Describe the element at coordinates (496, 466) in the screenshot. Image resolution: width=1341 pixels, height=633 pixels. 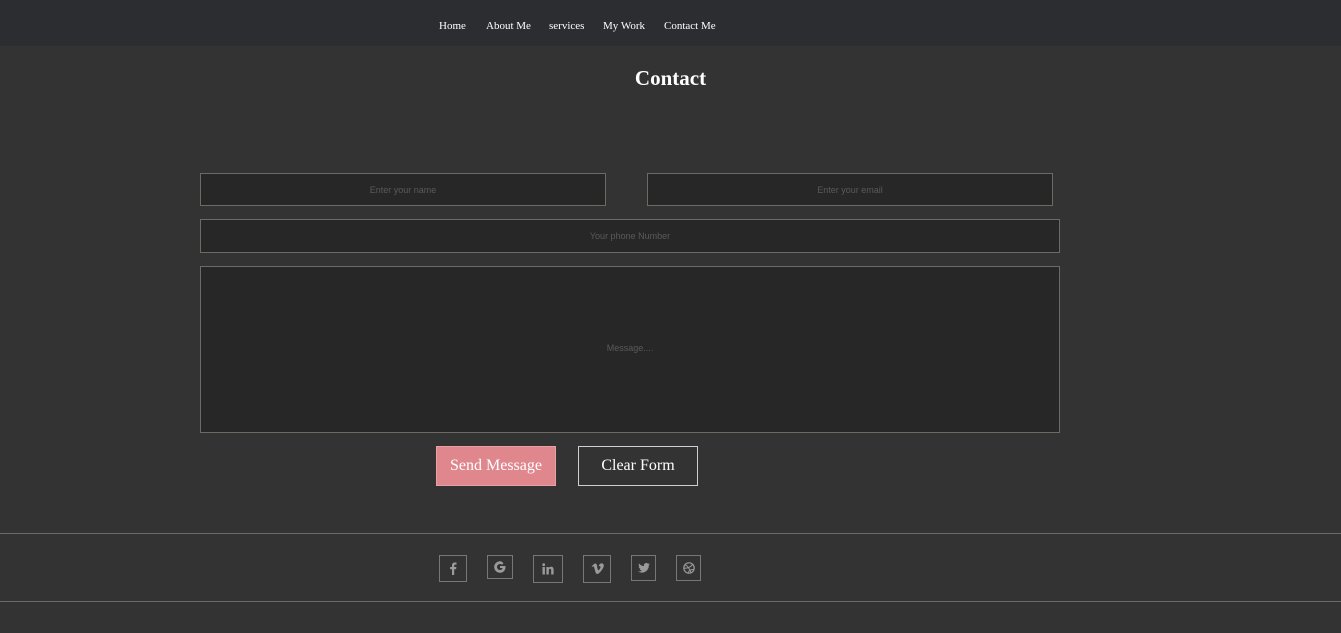
I see `send-message-button: Send Message` at that location.